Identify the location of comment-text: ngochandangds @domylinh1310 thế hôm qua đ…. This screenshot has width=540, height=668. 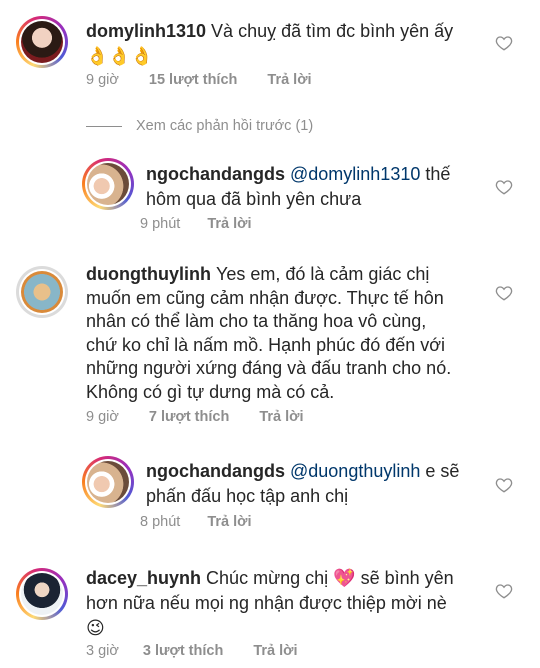
(298, 186).